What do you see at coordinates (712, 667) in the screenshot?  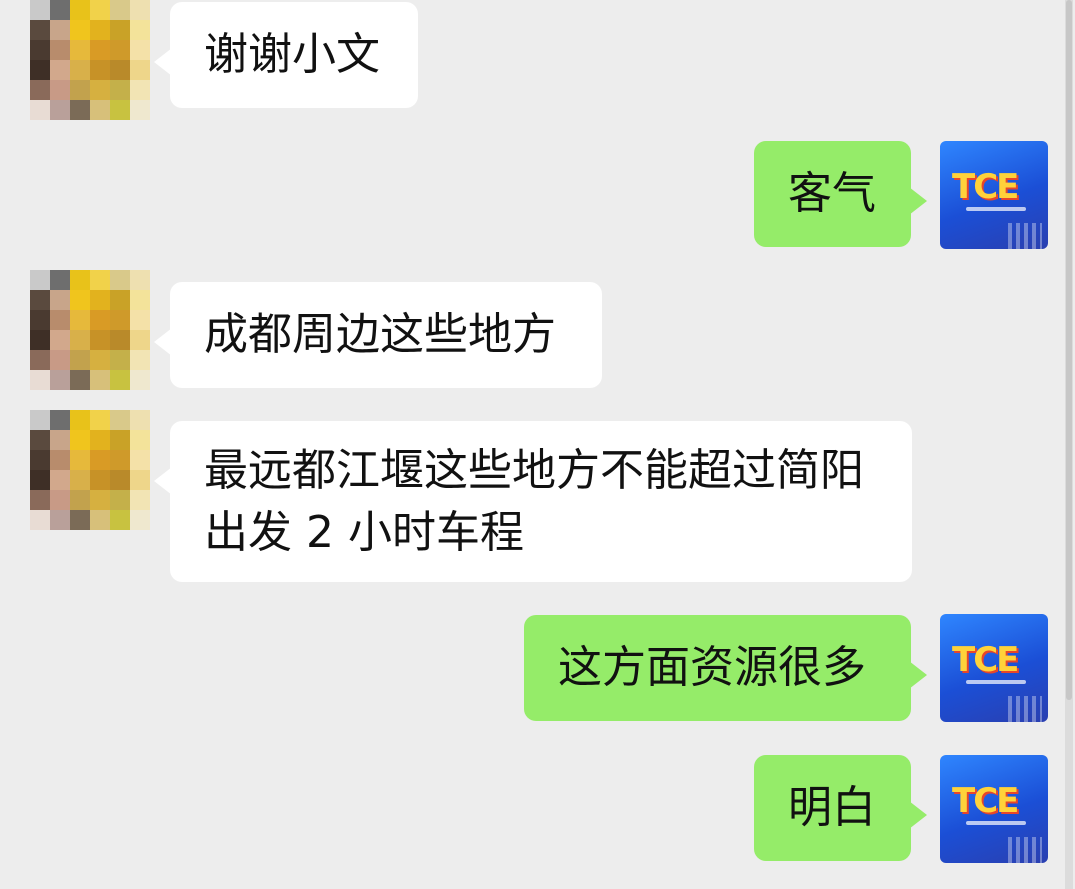 I see `message-text: 这方面资源很多` at bounding box center [712, 667].